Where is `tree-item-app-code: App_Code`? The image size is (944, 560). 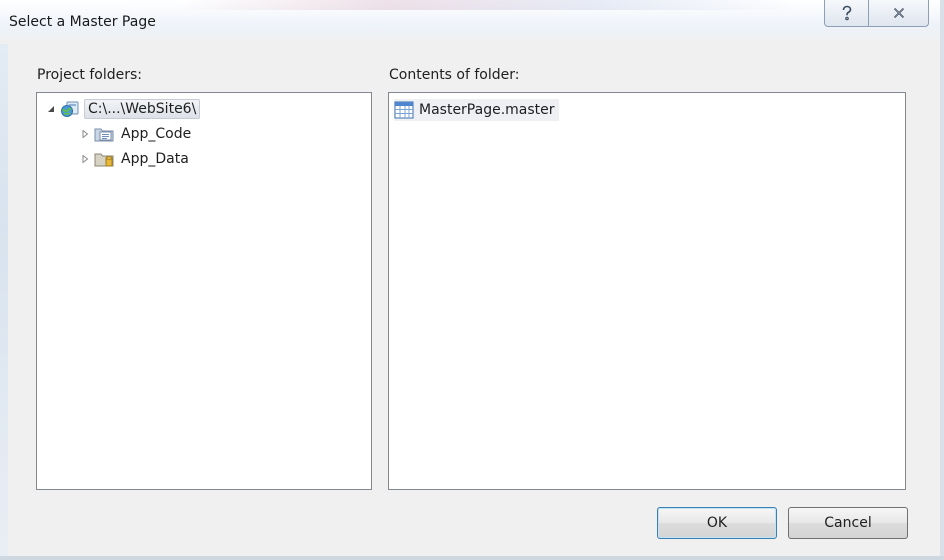
tree-item-app-code: App_Code is located at coordinates (137, 134).